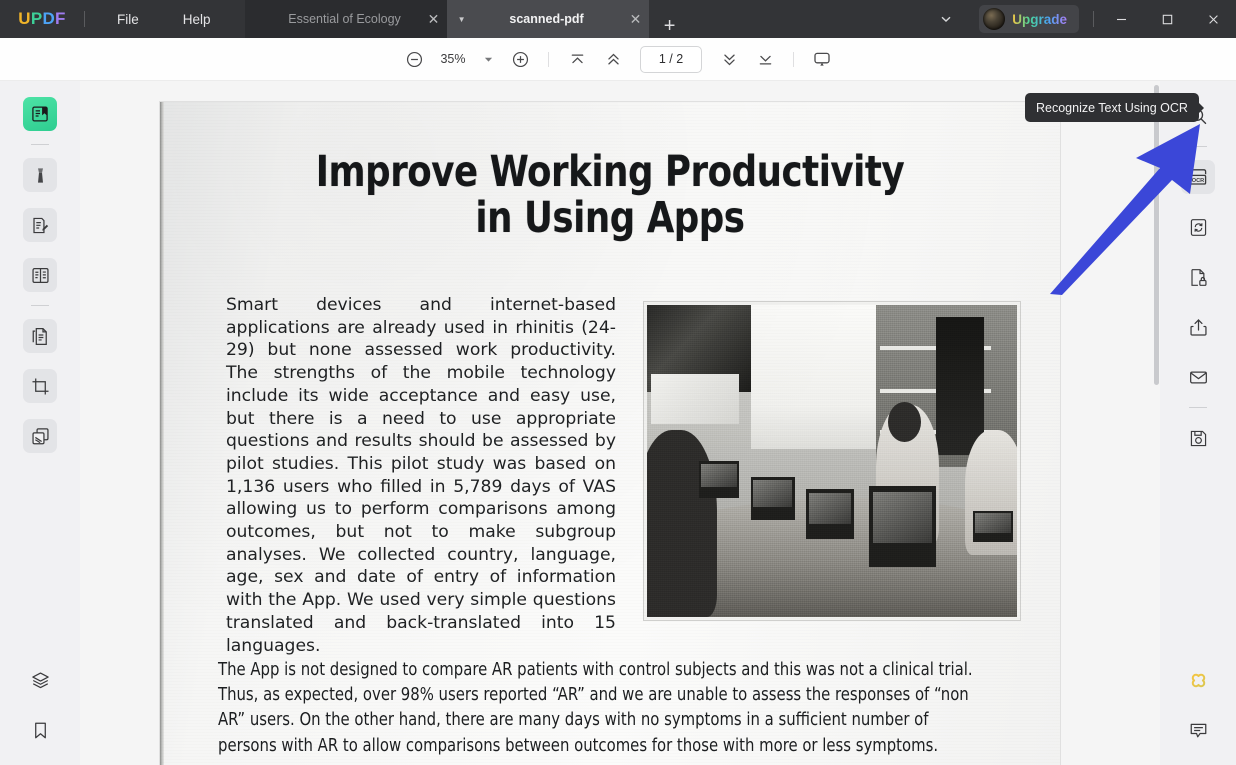 The width and height of the screenshot is (1236, 765). I want to click on photo-grain-overlay, so click(832, 461).